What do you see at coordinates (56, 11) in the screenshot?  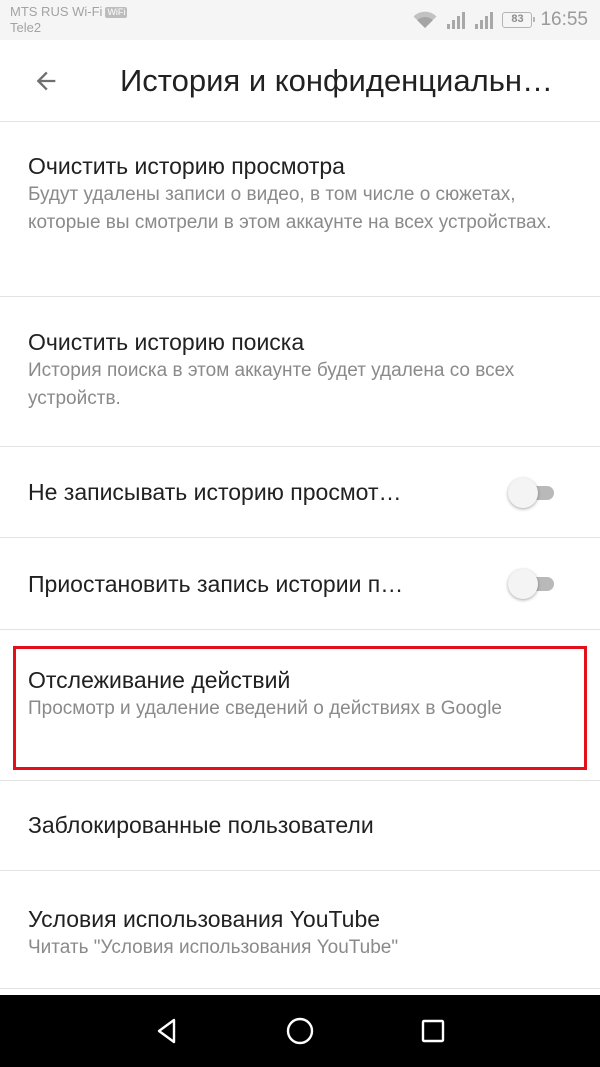 I see `carrier-primary: MTS RUS Wi-Fi` at bounding box center [56, 11].